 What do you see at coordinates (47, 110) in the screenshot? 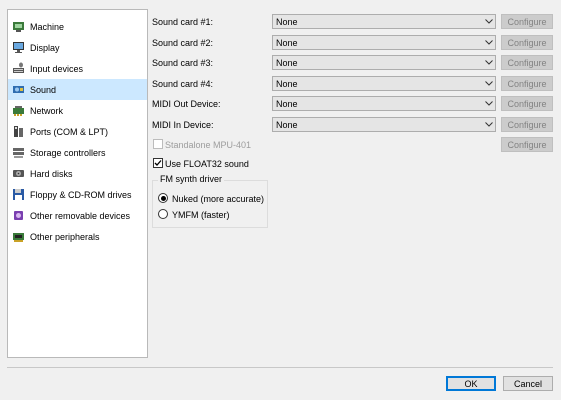
I see `sidebar-item-label: Network` at bounding box center [47, 110].